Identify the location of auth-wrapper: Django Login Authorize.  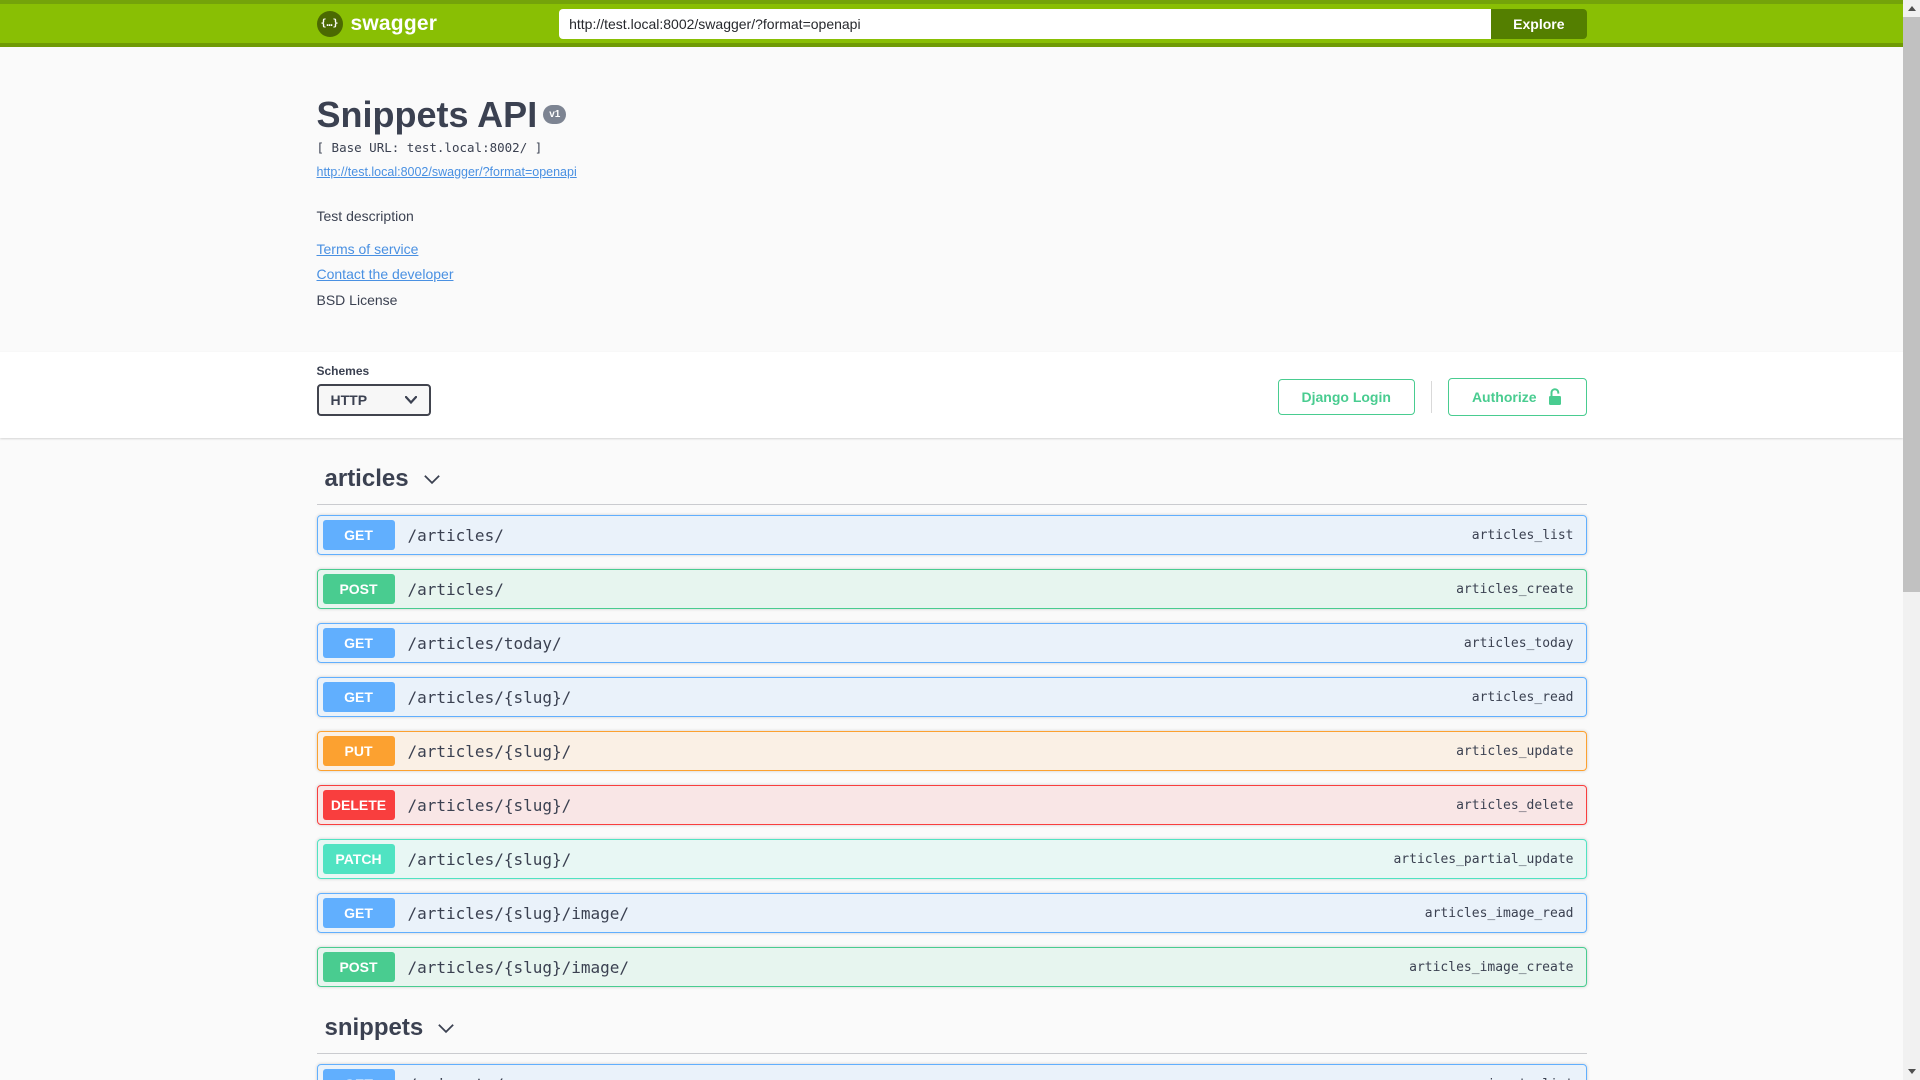
(1432, 397).